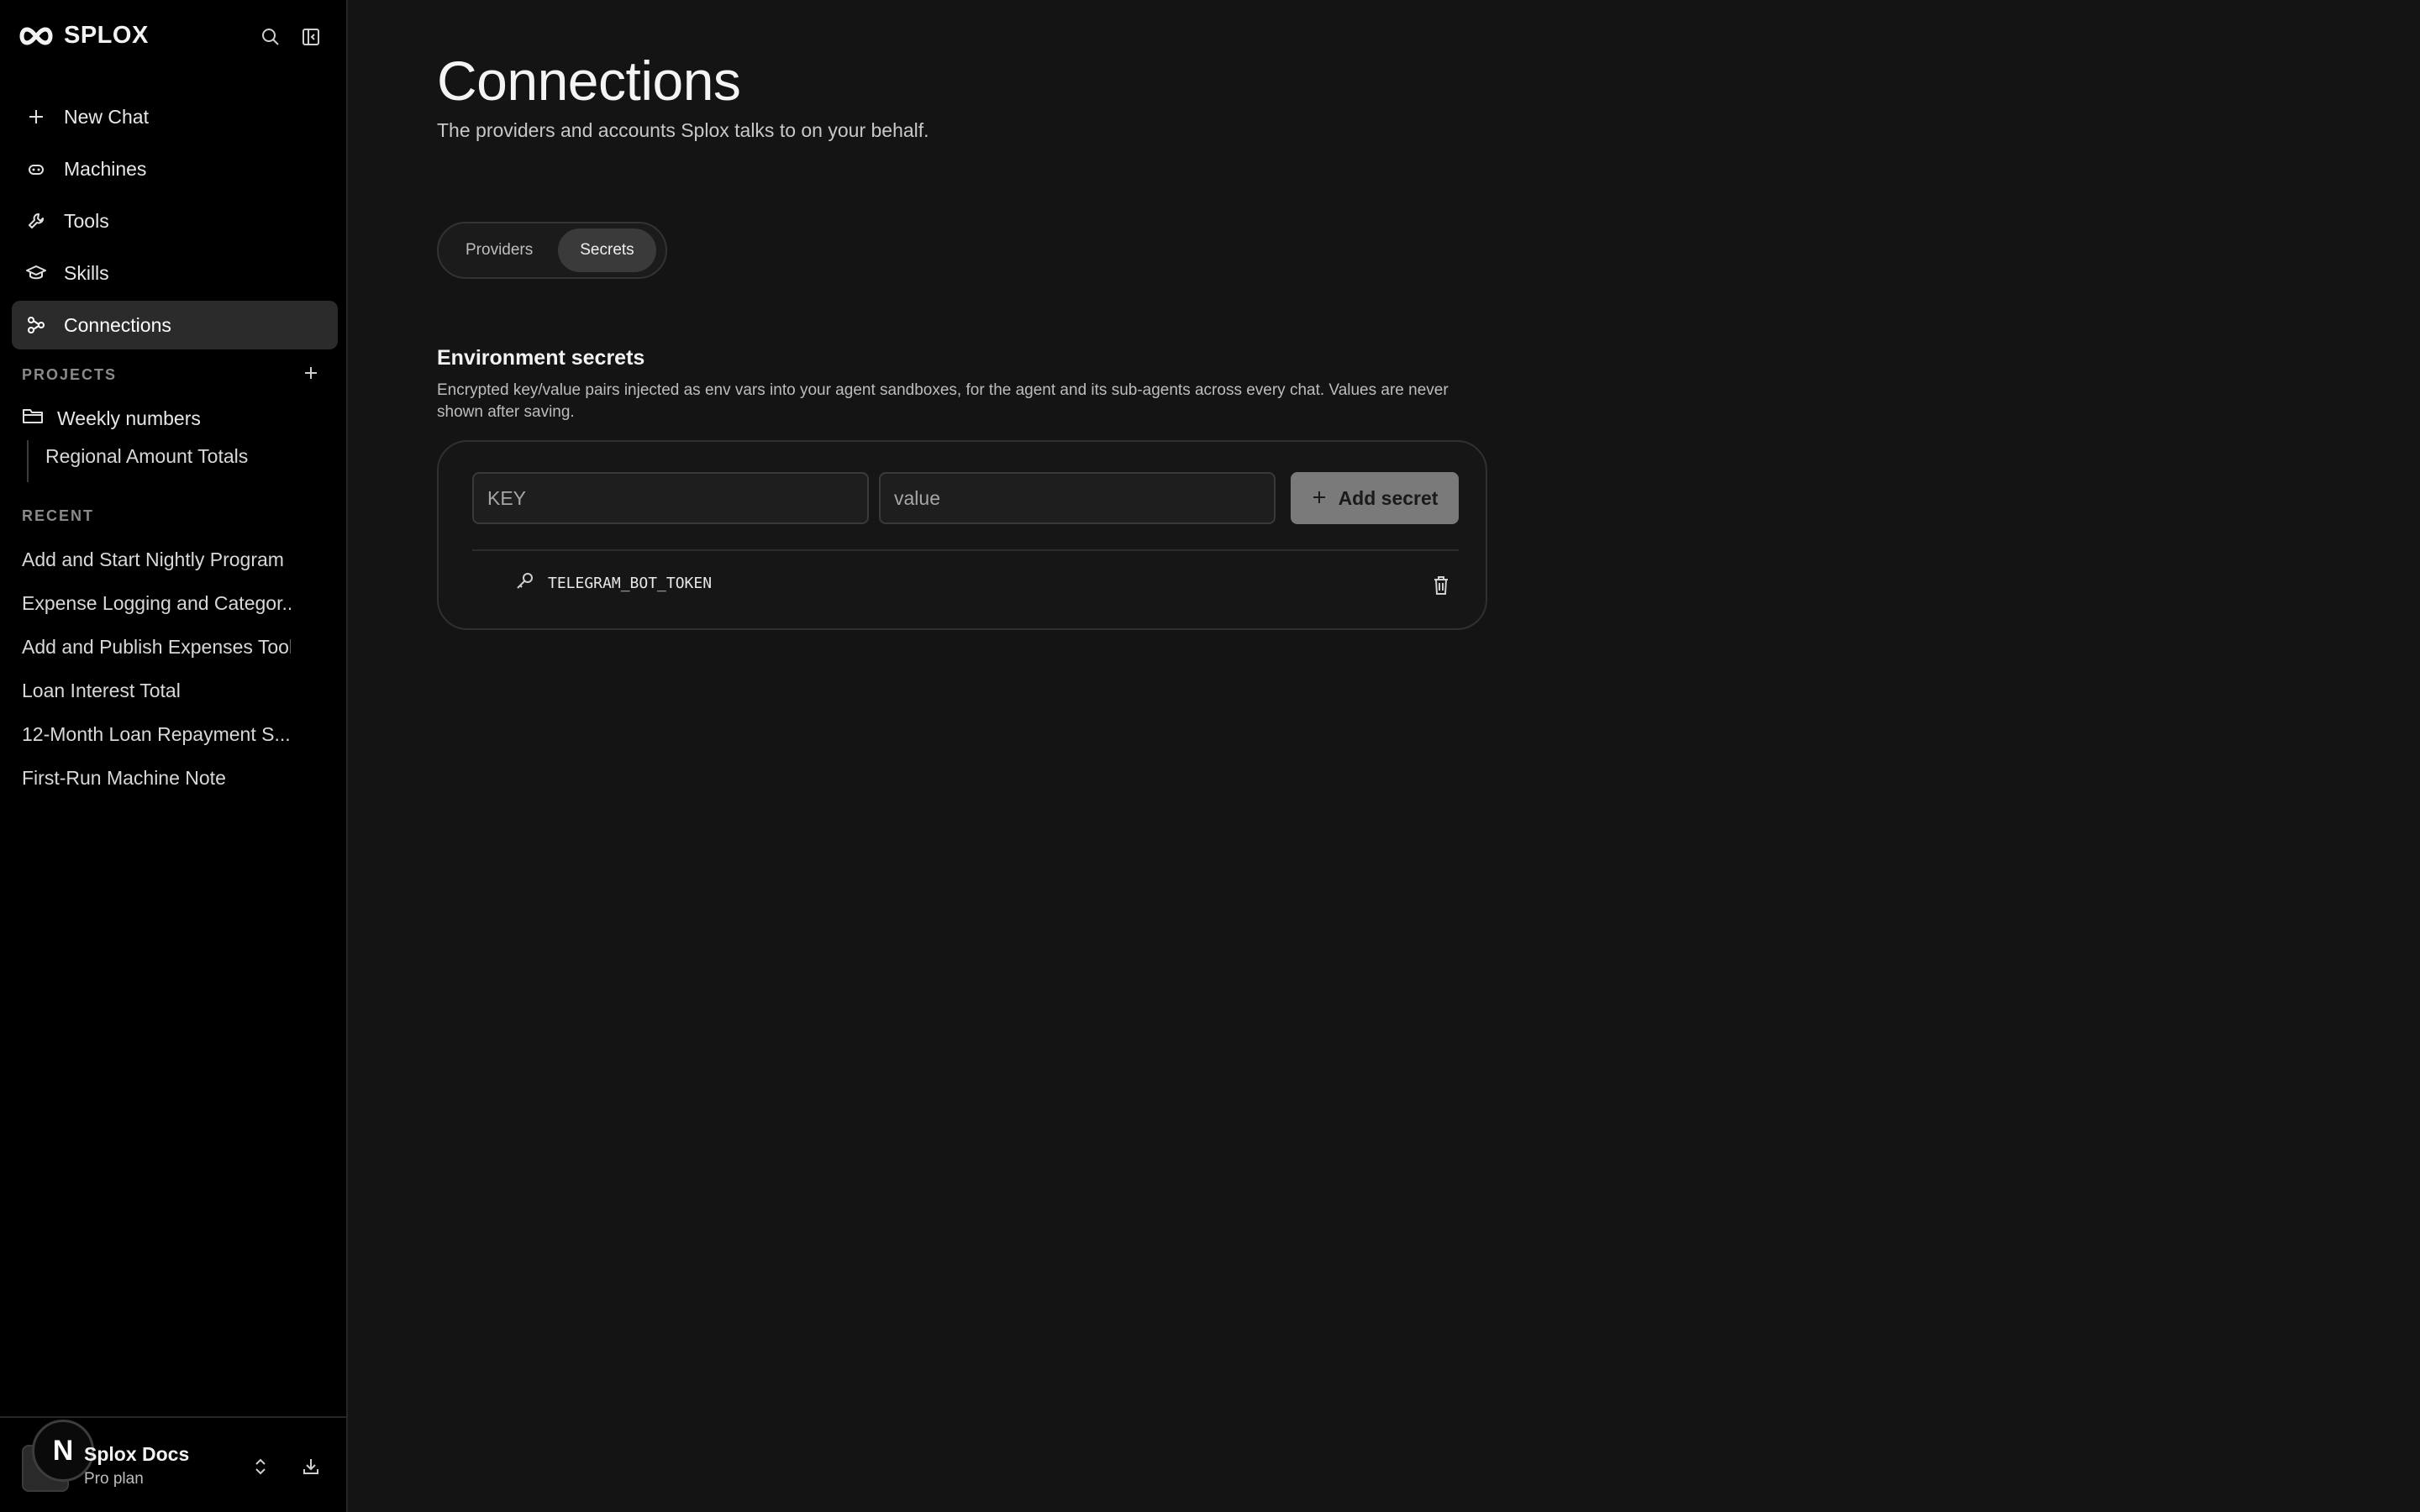 The height and width of the screenshot is (1512, 2420). What do you see at coordinates (270, 37) in the screenshot?
I see `search-icon` at bounding box center [270, 37].